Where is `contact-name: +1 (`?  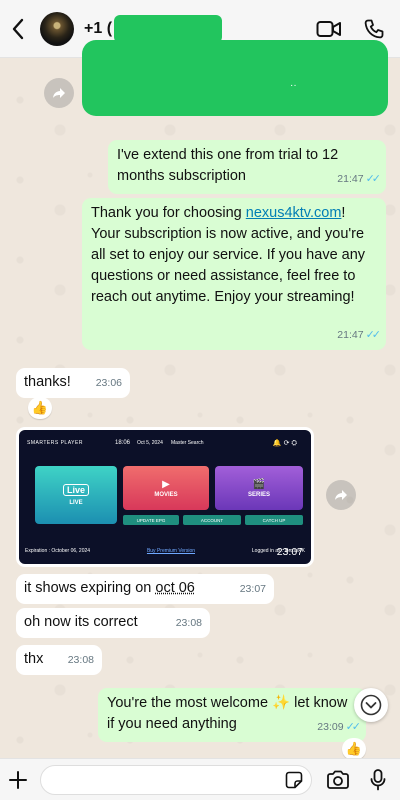
contact-name: +1 ( is located at coordinates (98, 28).